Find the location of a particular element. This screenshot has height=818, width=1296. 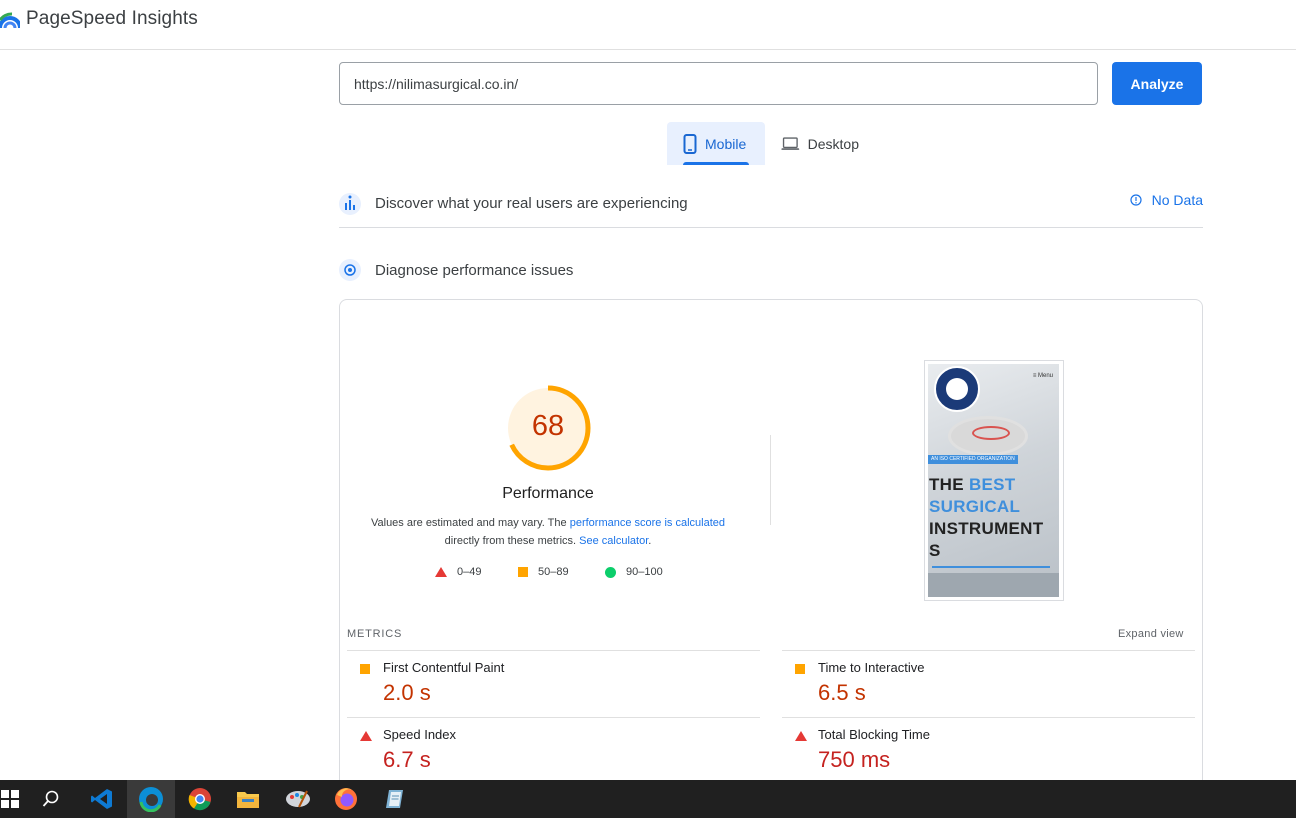

app-header: PageSpeed Insights is located at coordinates (648, 25).